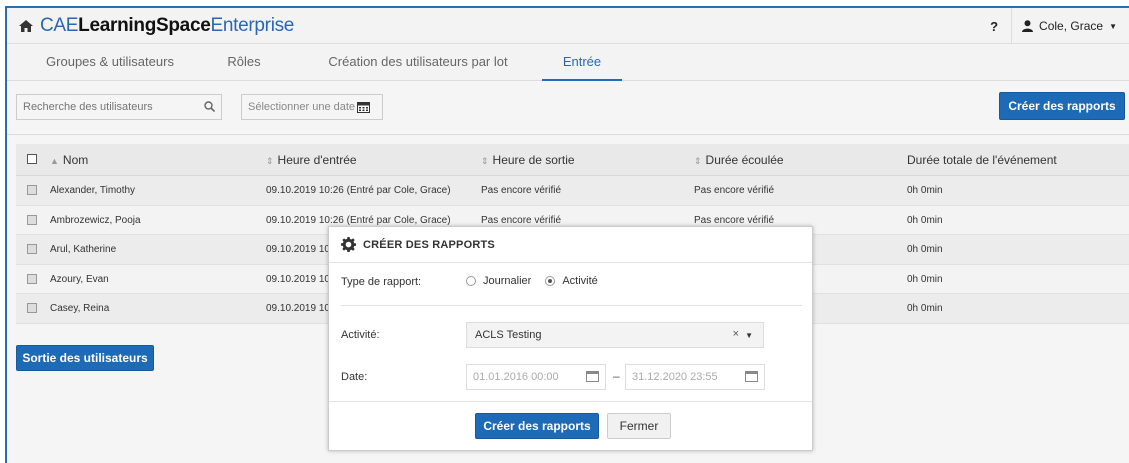  What do you see at coordinates (508, 335) in the screenshot?
I see `activity-value: ACLS Testing` at bounding box center [508, 335].